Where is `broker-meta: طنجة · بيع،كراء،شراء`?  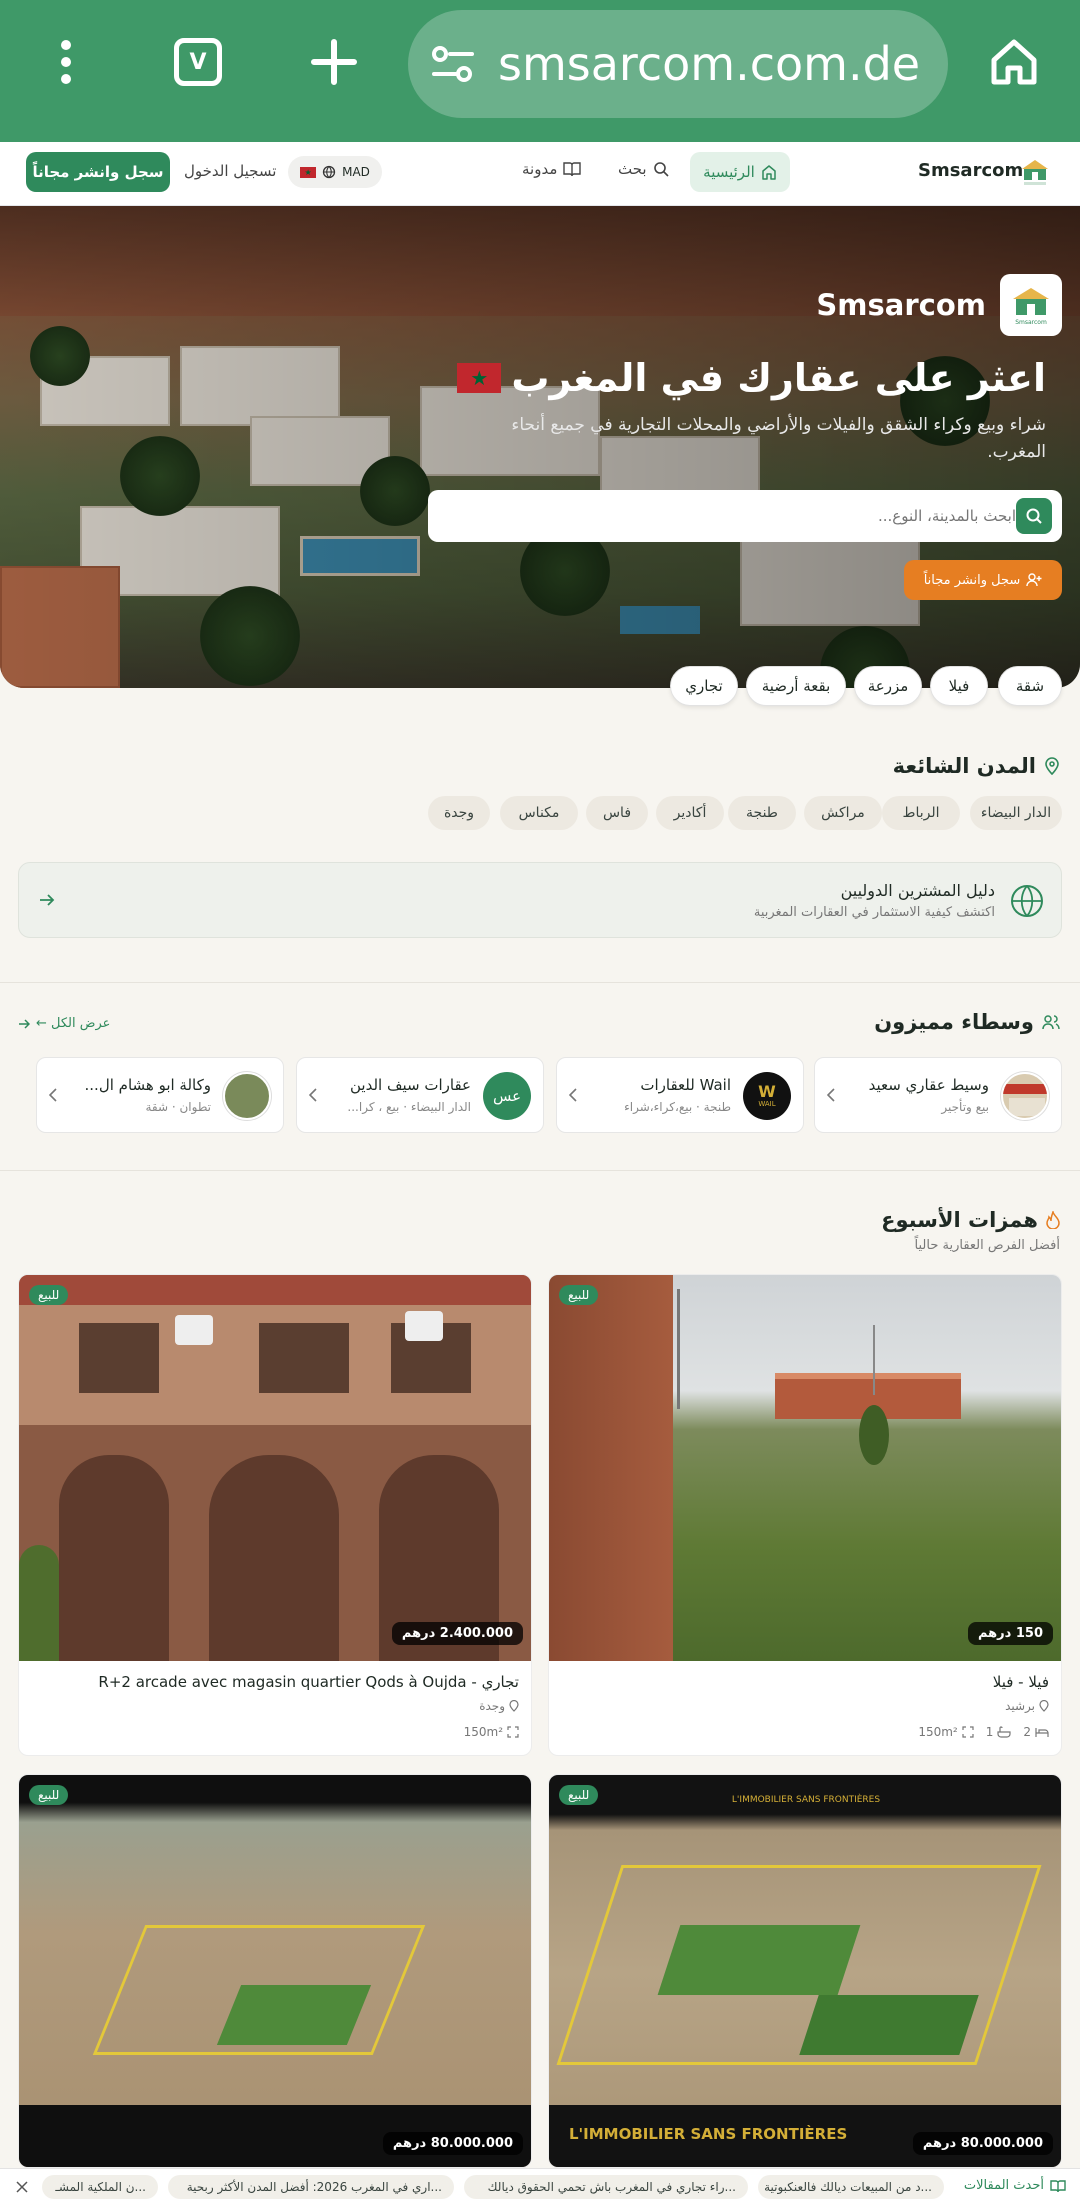 broker-meta: طنجة · بيع،كراء،شراء is located at coordinates (677, 1107).